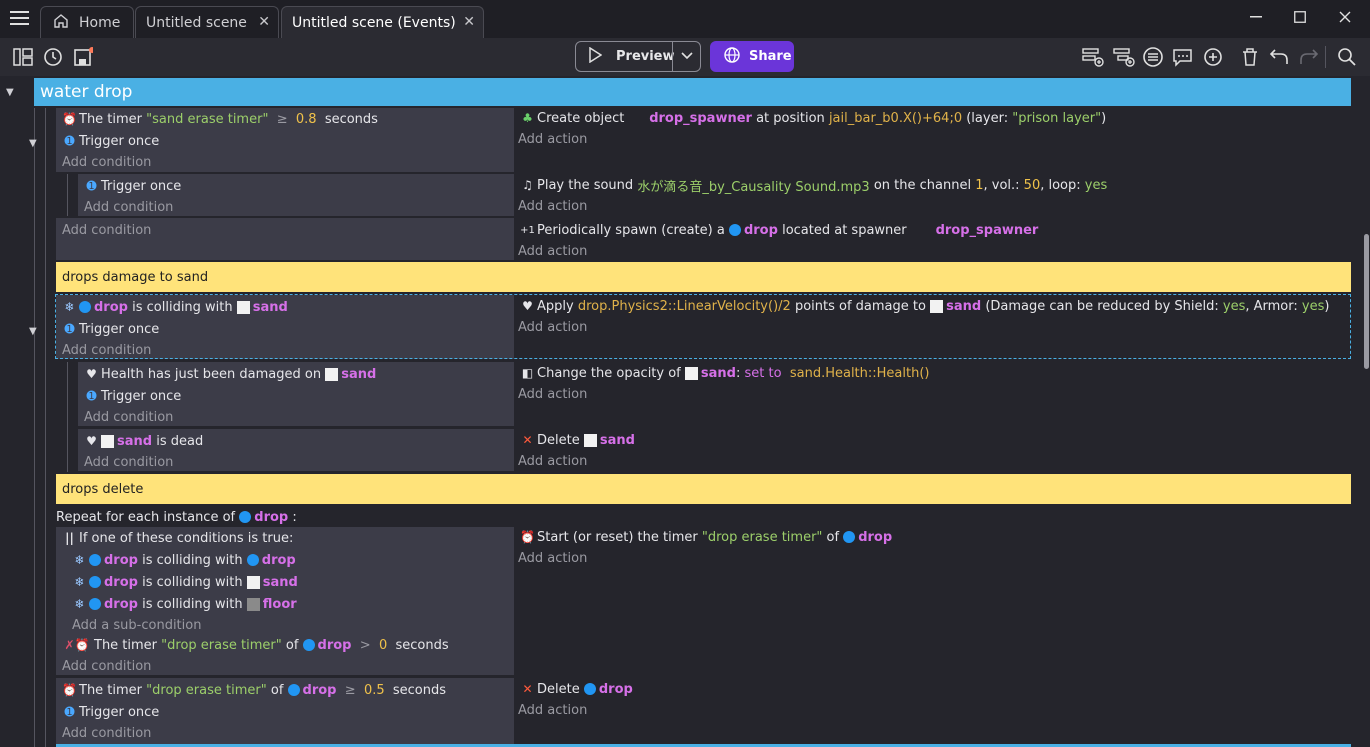 Image resolution: width=1370 pixels, height=747 pixels. I want to click on action: ✕ Delete sand, so click(577, 440).